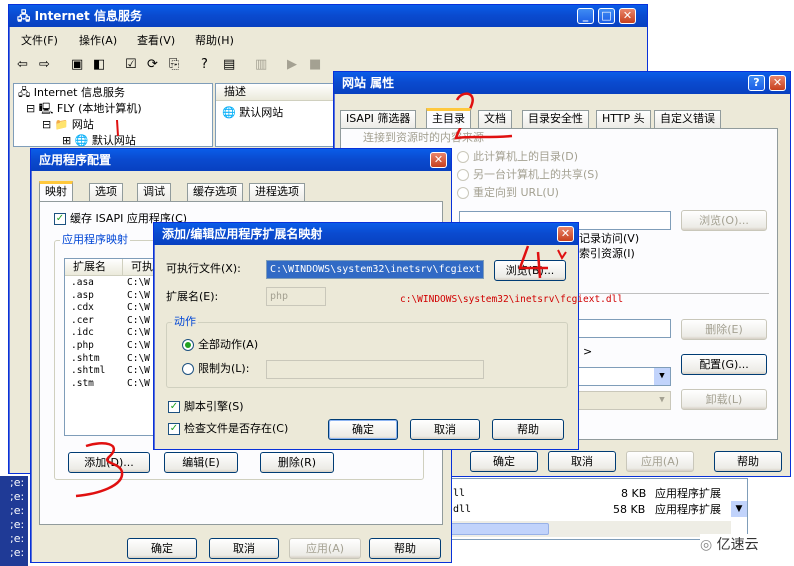 This screenshot has height=566, width=794. I want to click on tab-home-dir: 主目录, so click(448, 118).